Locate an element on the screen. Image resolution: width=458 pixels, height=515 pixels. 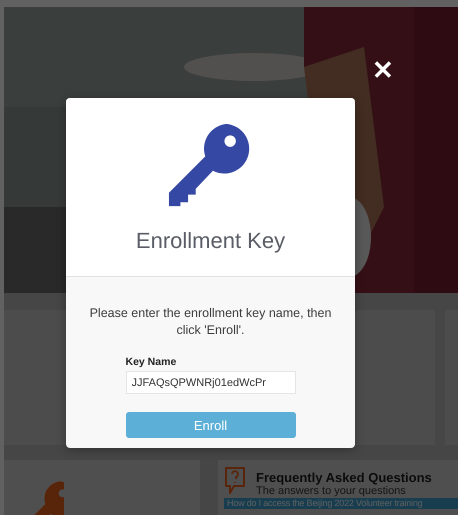
dialog-title: Enrollment Key is located at coordinates (211, 241).